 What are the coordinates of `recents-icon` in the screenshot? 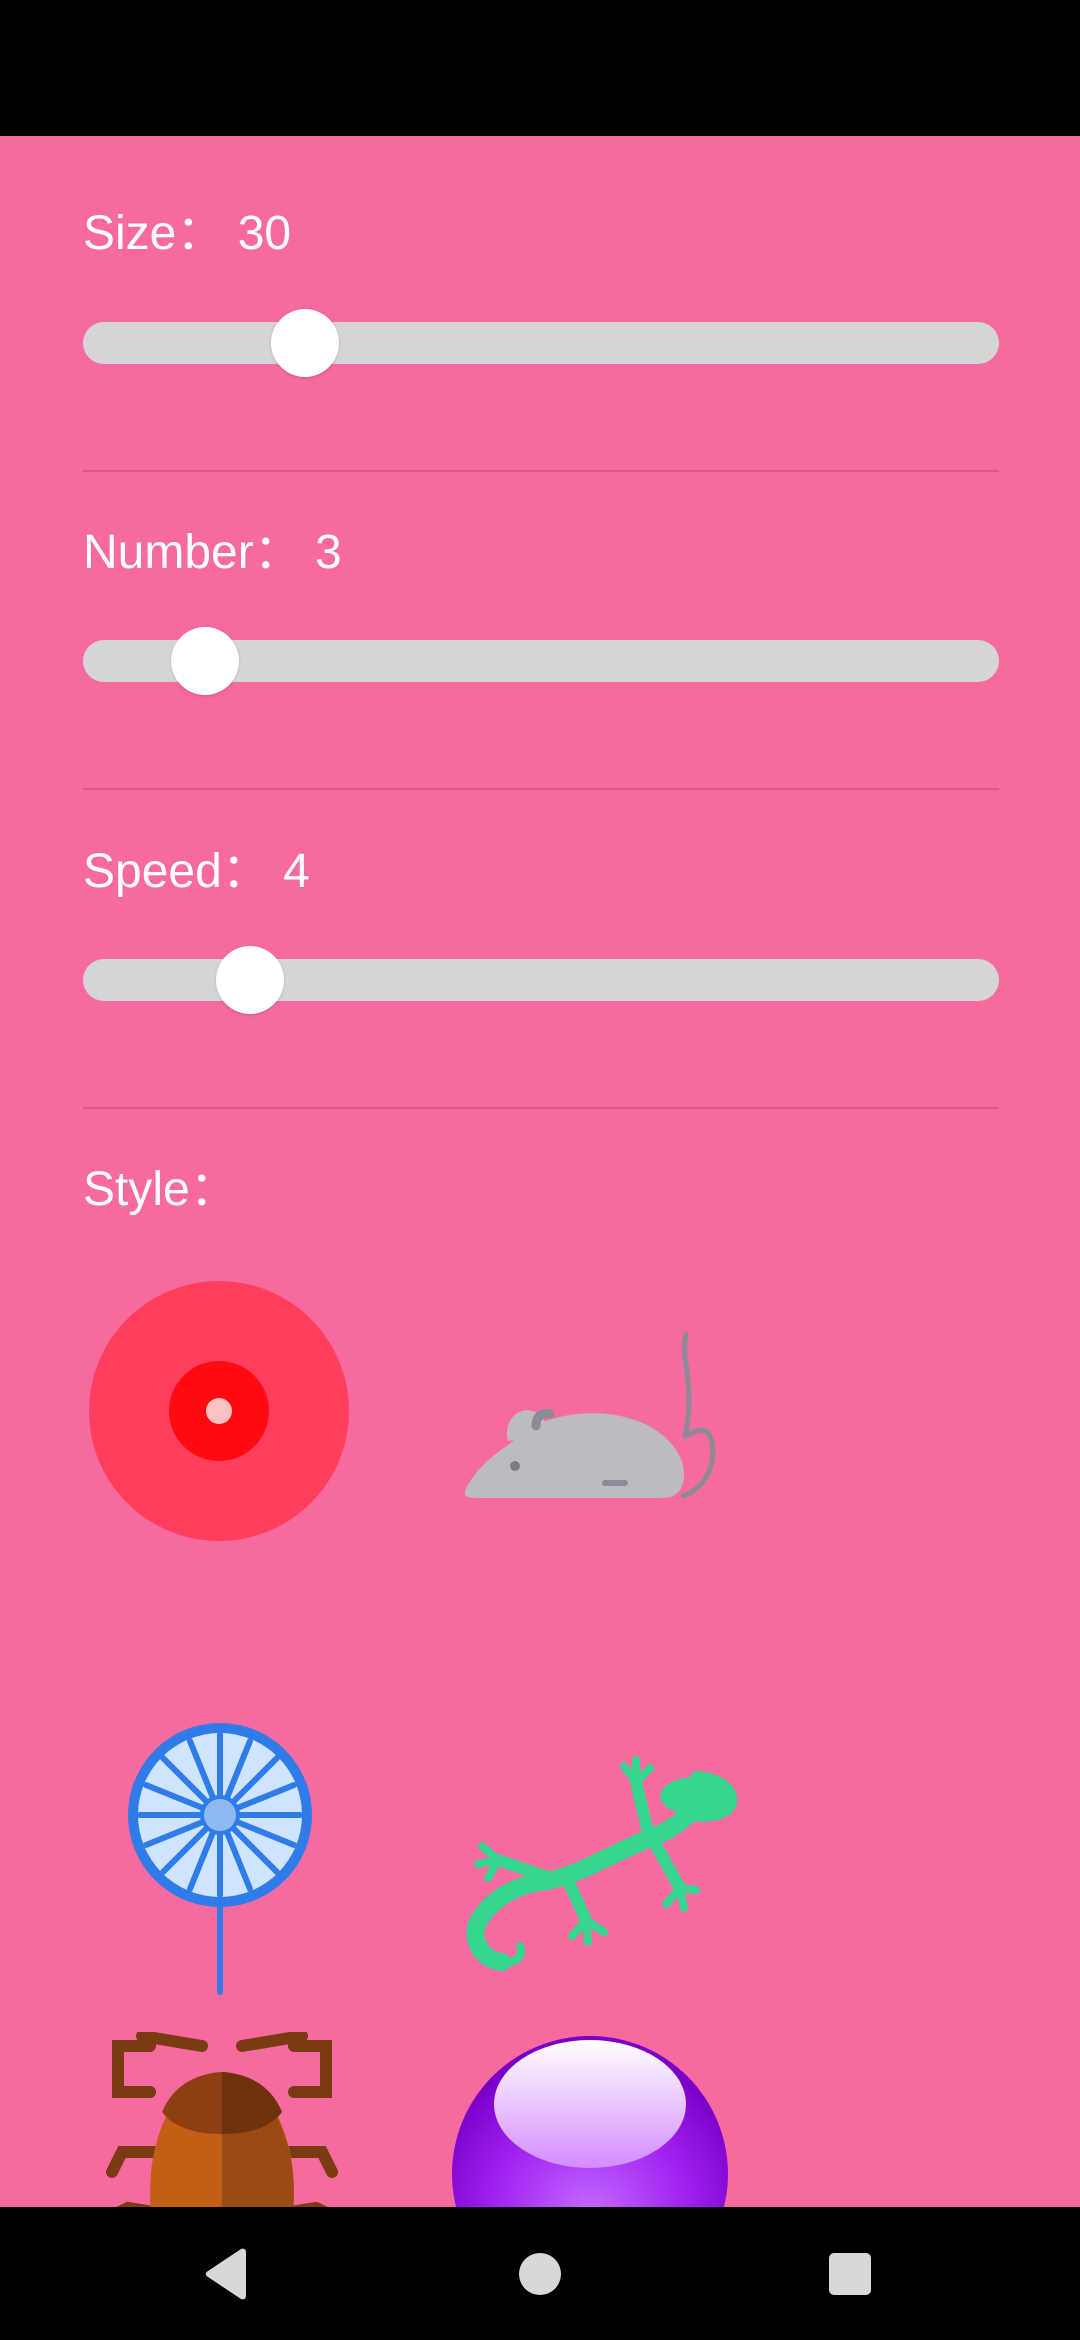 It's located at (850, 2273).